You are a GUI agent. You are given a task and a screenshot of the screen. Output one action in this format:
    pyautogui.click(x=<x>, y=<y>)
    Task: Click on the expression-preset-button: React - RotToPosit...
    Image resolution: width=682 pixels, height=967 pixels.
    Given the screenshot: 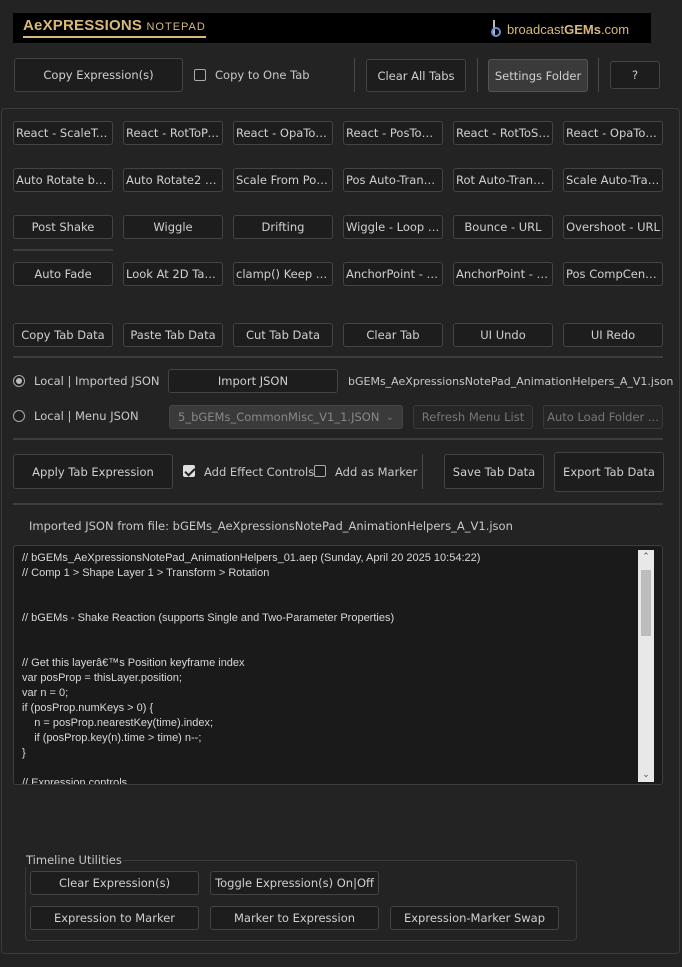 What is the action you would take?
    pyautogui.click(x=173, y=133)
    